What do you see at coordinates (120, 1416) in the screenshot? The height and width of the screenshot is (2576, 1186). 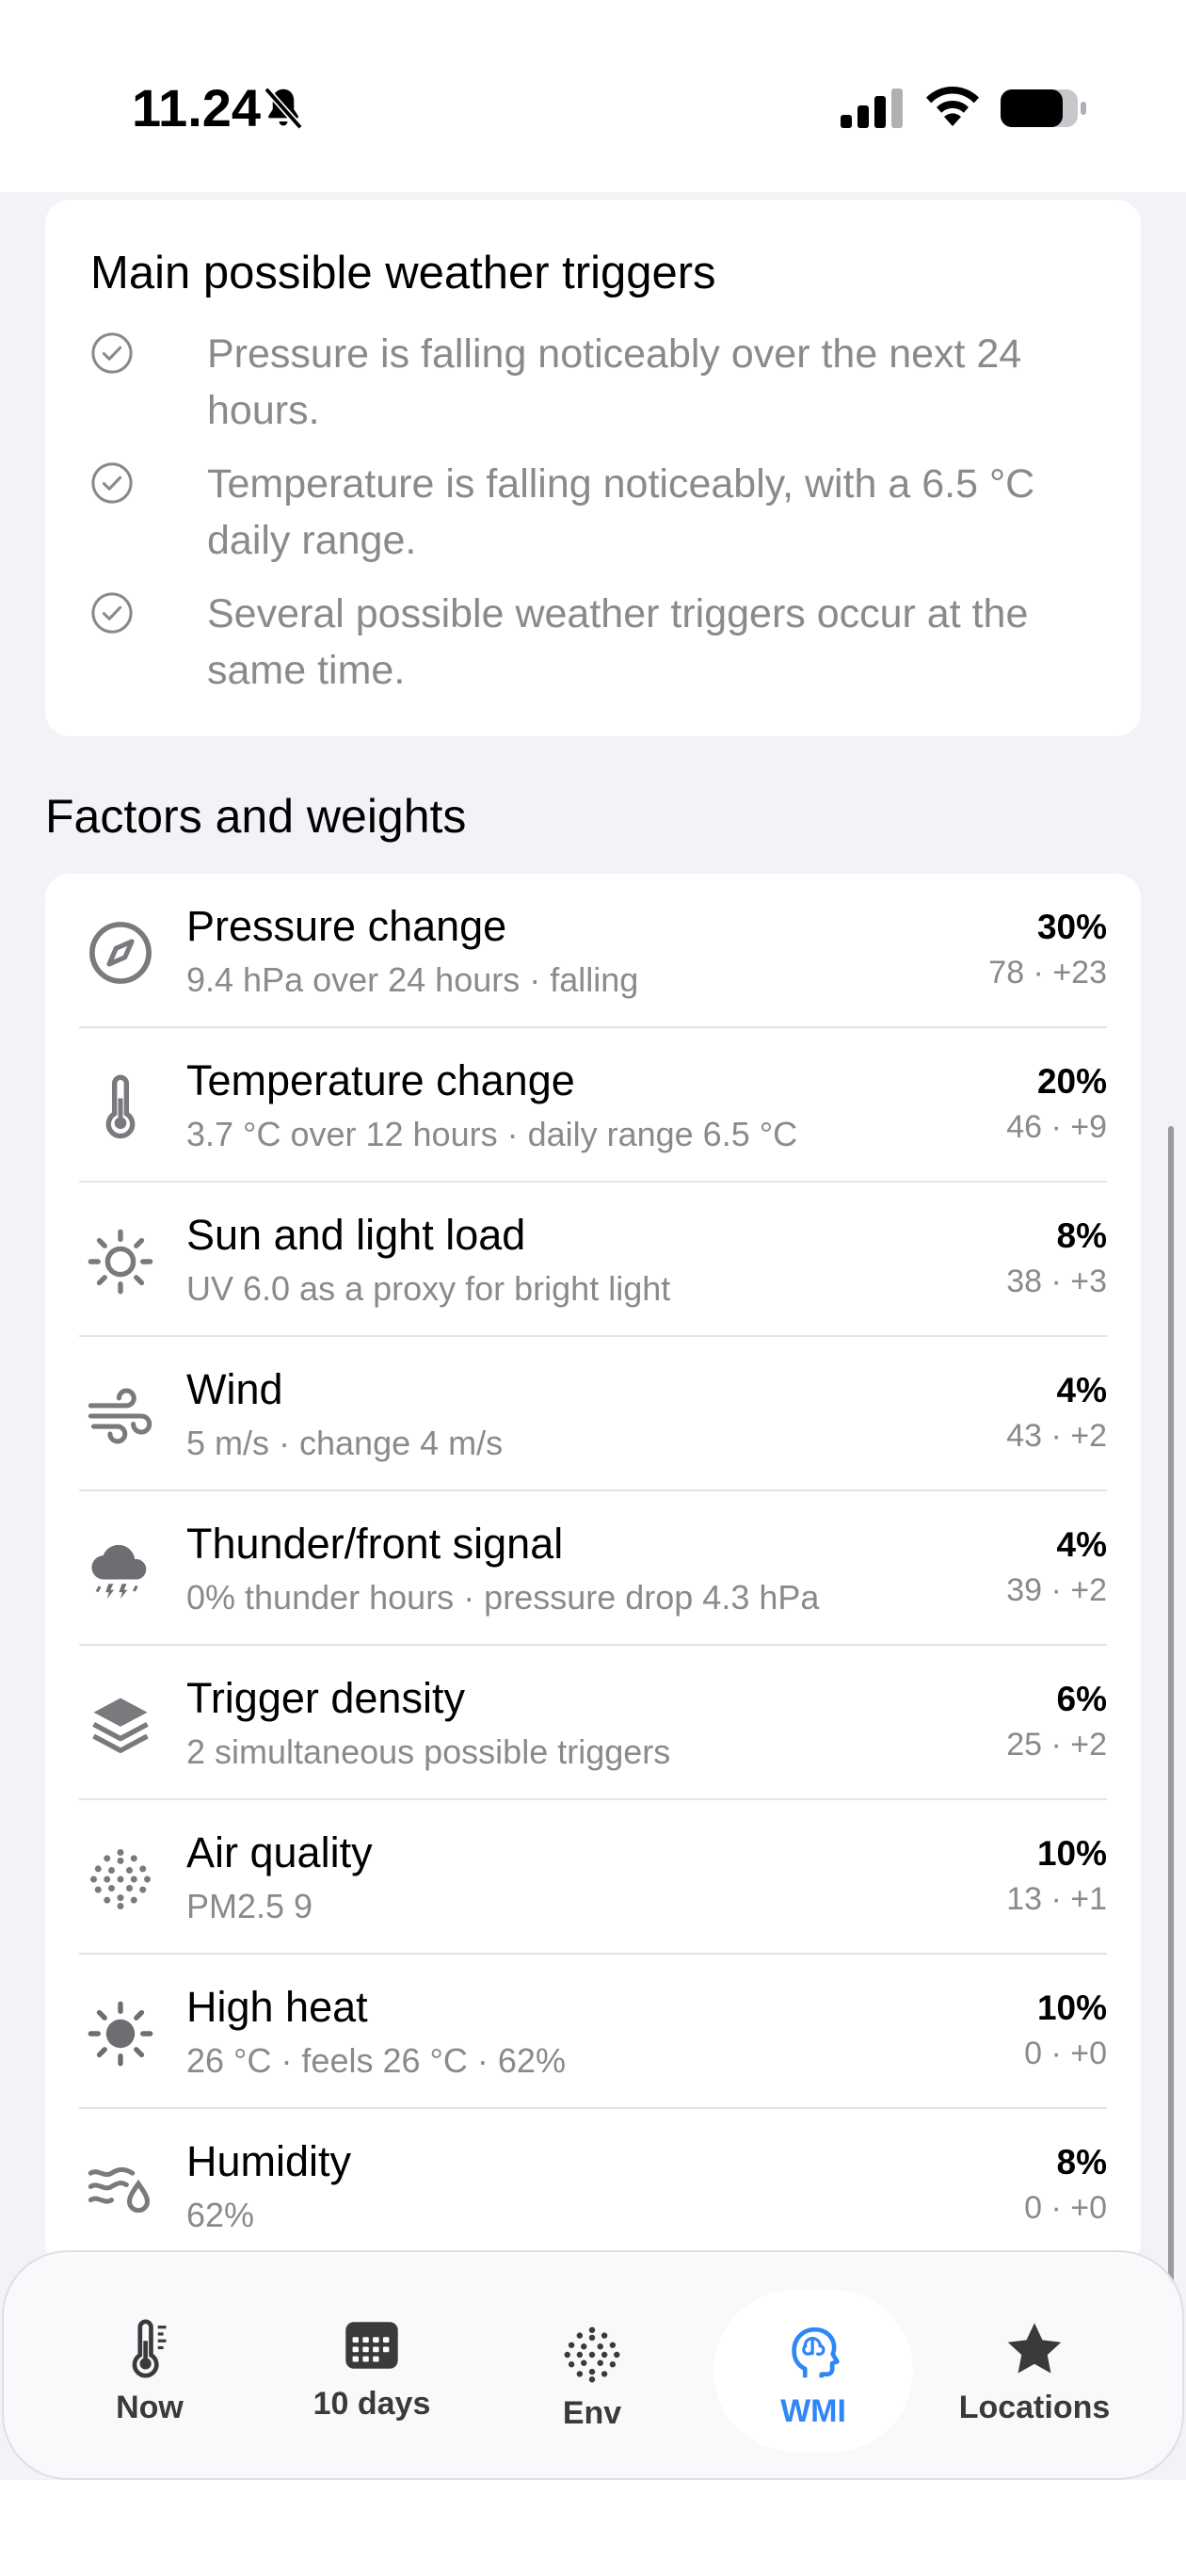 I see `wind-icon` at bounding box center [120, 1416].